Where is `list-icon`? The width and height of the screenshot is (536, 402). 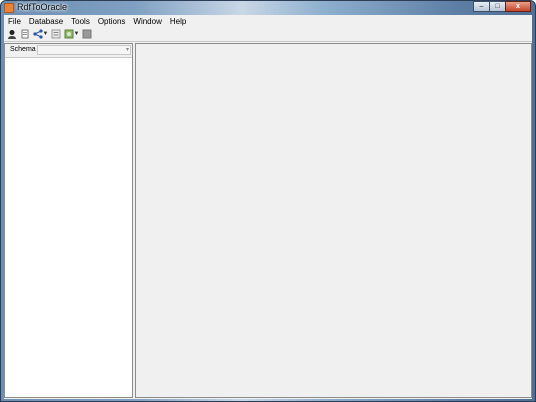 list-icon is located at coordinates (55, 34).